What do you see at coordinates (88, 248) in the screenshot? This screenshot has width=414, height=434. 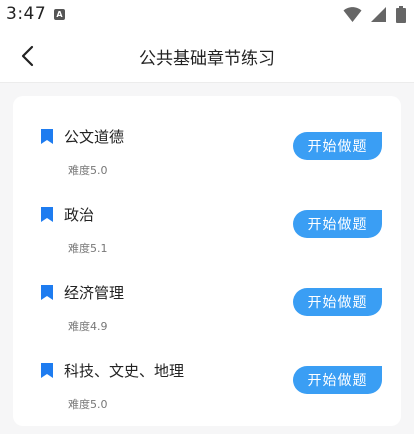 I see `difficulty-label: 难度5.1` at bounding box center [88, 248].